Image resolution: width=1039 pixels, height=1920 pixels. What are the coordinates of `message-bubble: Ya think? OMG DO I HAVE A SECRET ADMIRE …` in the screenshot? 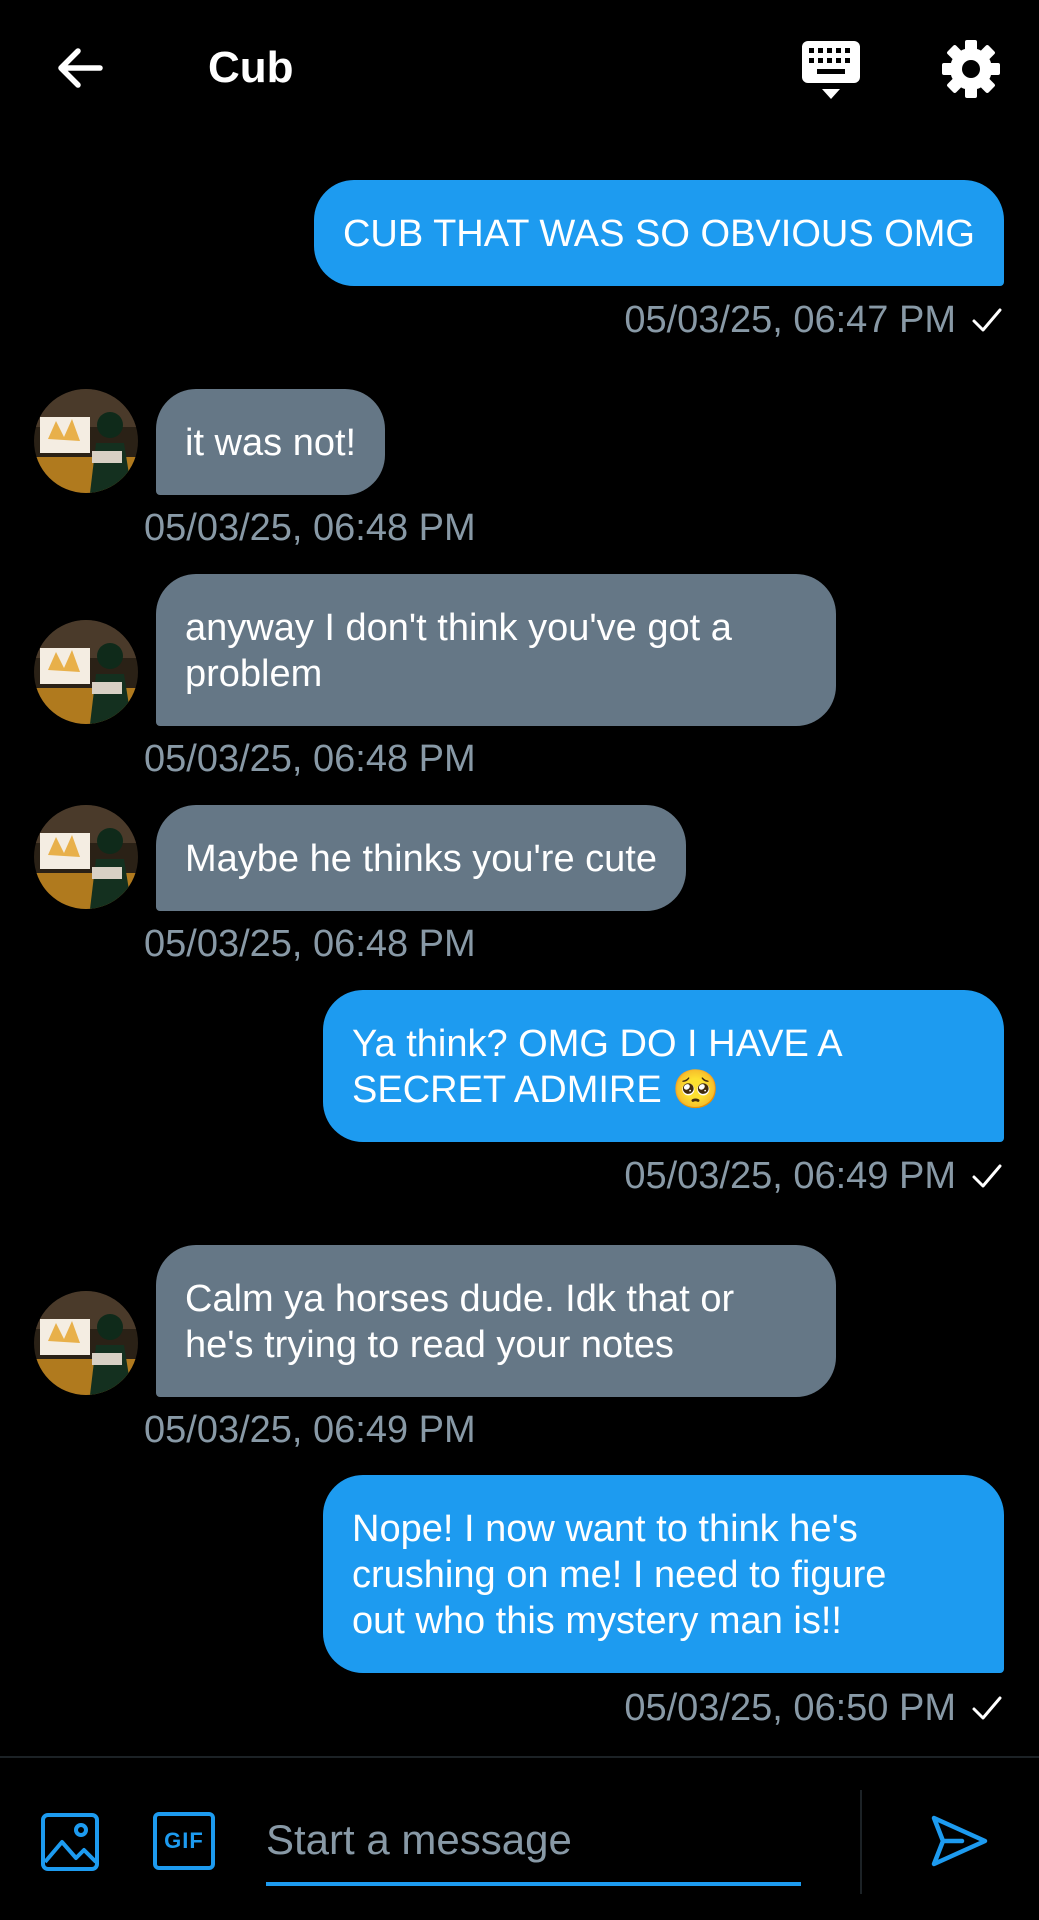 It's located at (663, 1066).